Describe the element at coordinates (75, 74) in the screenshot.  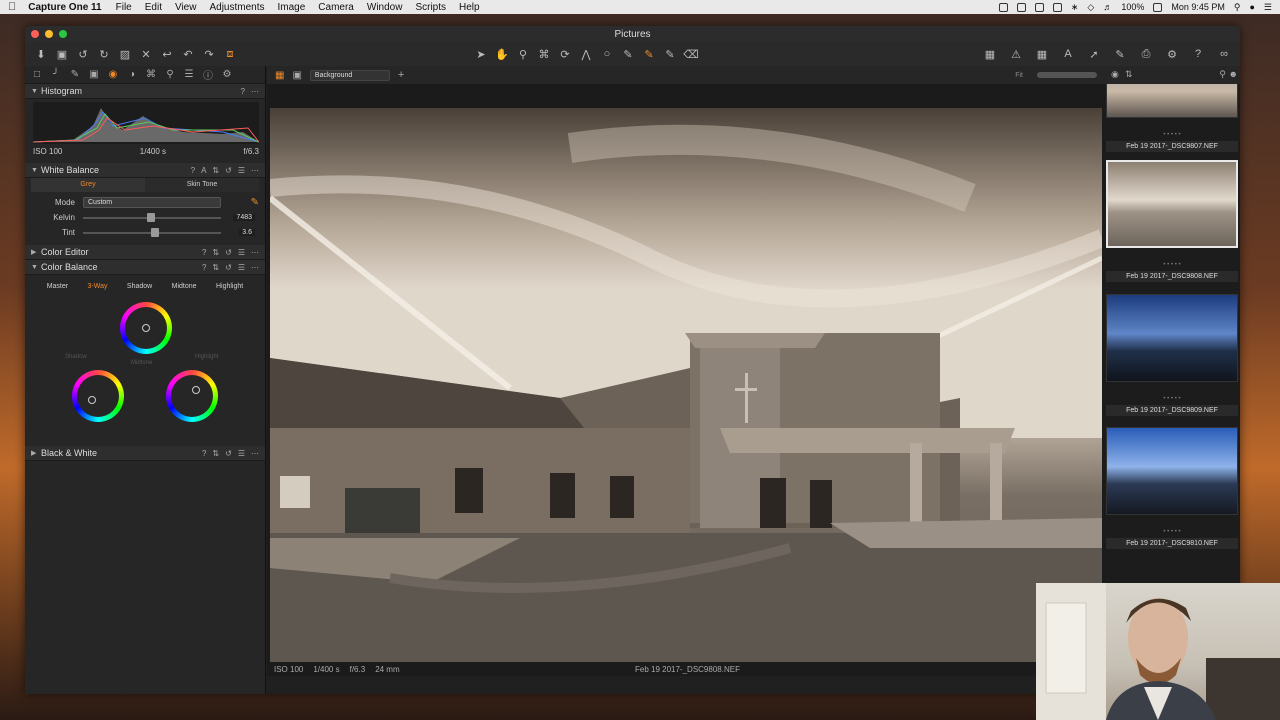
I see `lens-tab-icon: ✎` at that location.